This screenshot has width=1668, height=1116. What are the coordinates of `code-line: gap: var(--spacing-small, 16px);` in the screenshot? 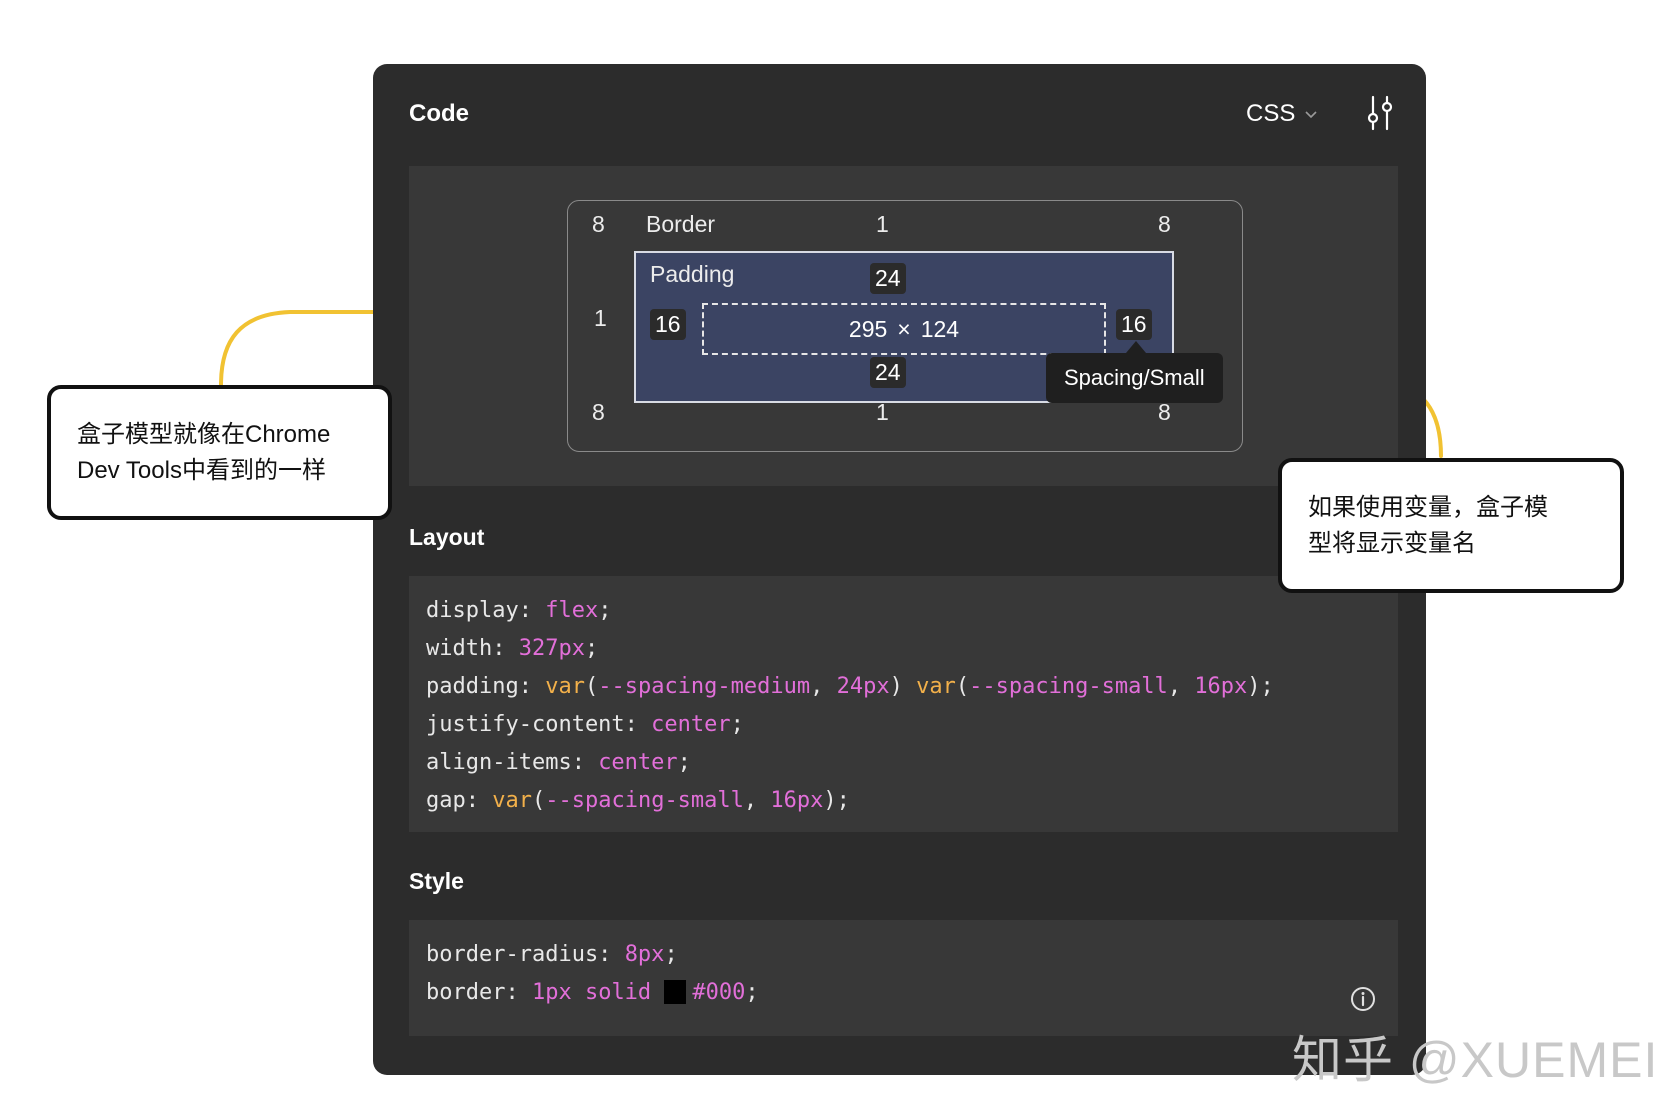 It's located at (903, 801).